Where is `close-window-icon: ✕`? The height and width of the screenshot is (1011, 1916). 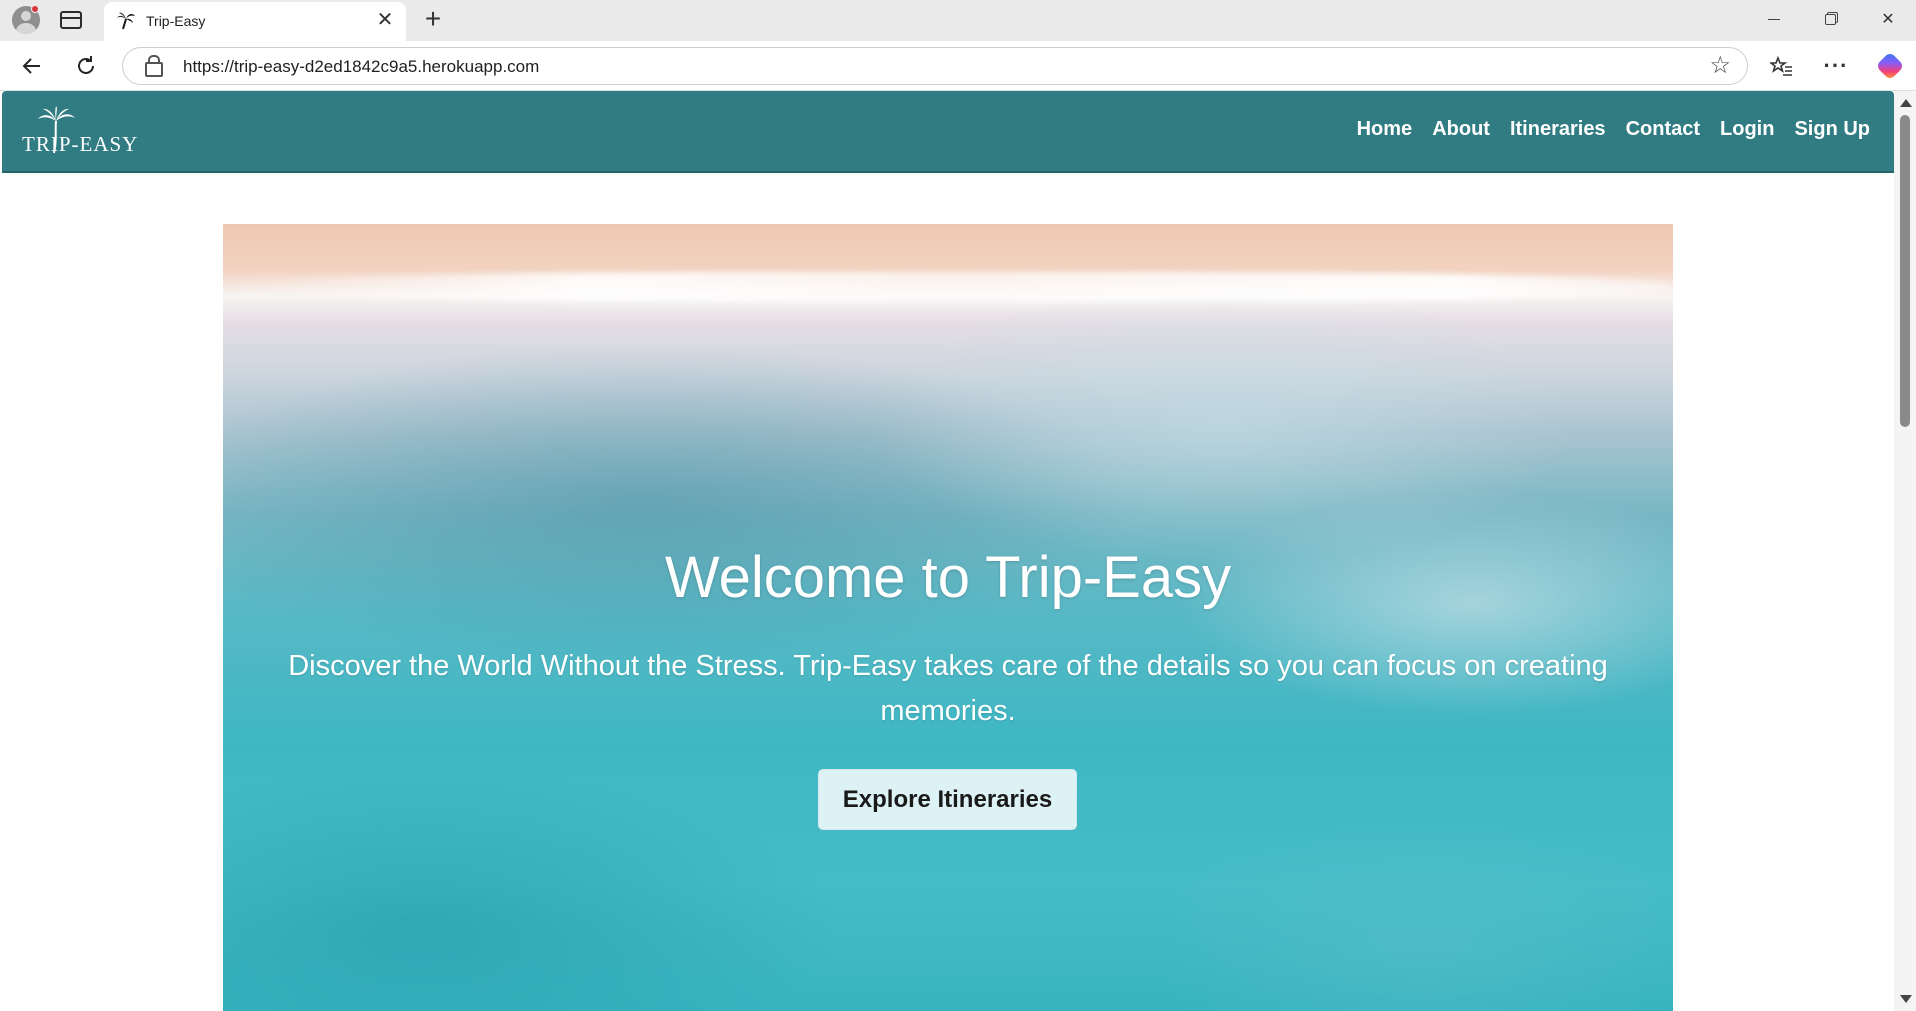 close-window-icon: ✕ is located at coordinates (1888, 20).